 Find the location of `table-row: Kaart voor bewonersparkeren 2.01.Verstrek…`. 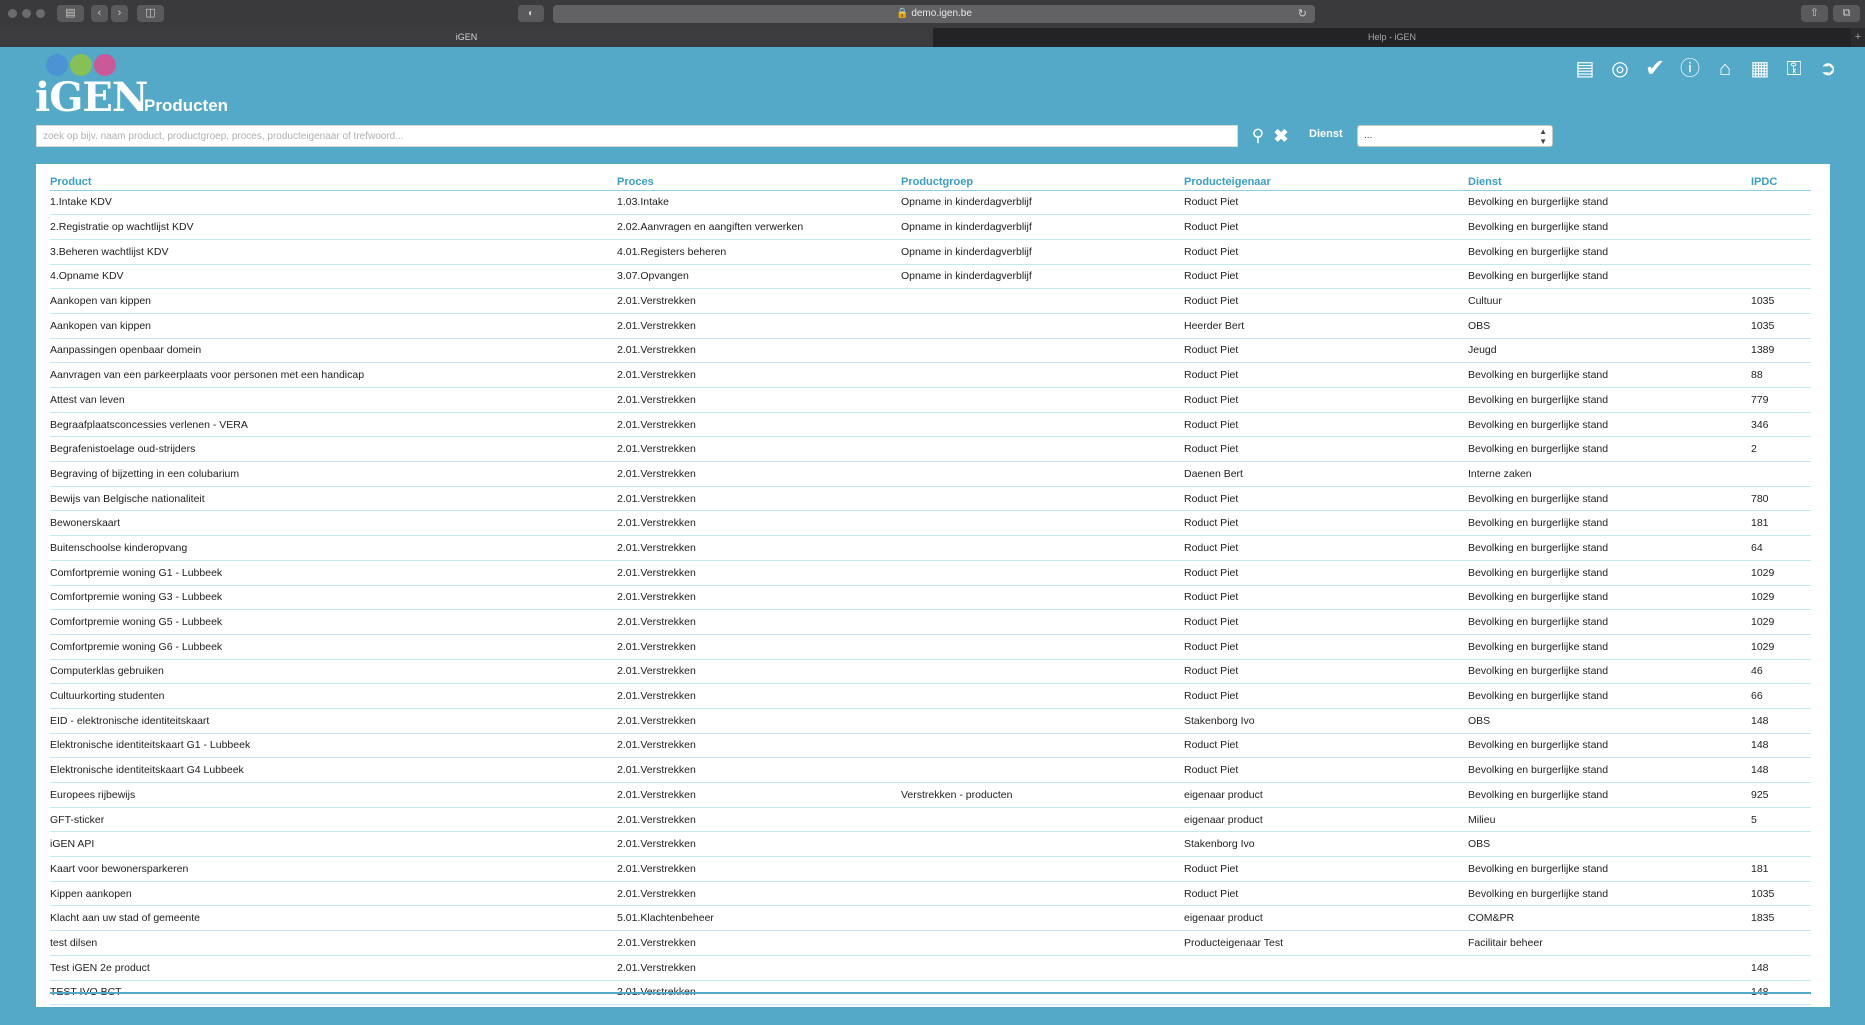

table-row: Kaart voor bewonersparkeren 2.01.Verstrek… is located at coordinates (930, 869).